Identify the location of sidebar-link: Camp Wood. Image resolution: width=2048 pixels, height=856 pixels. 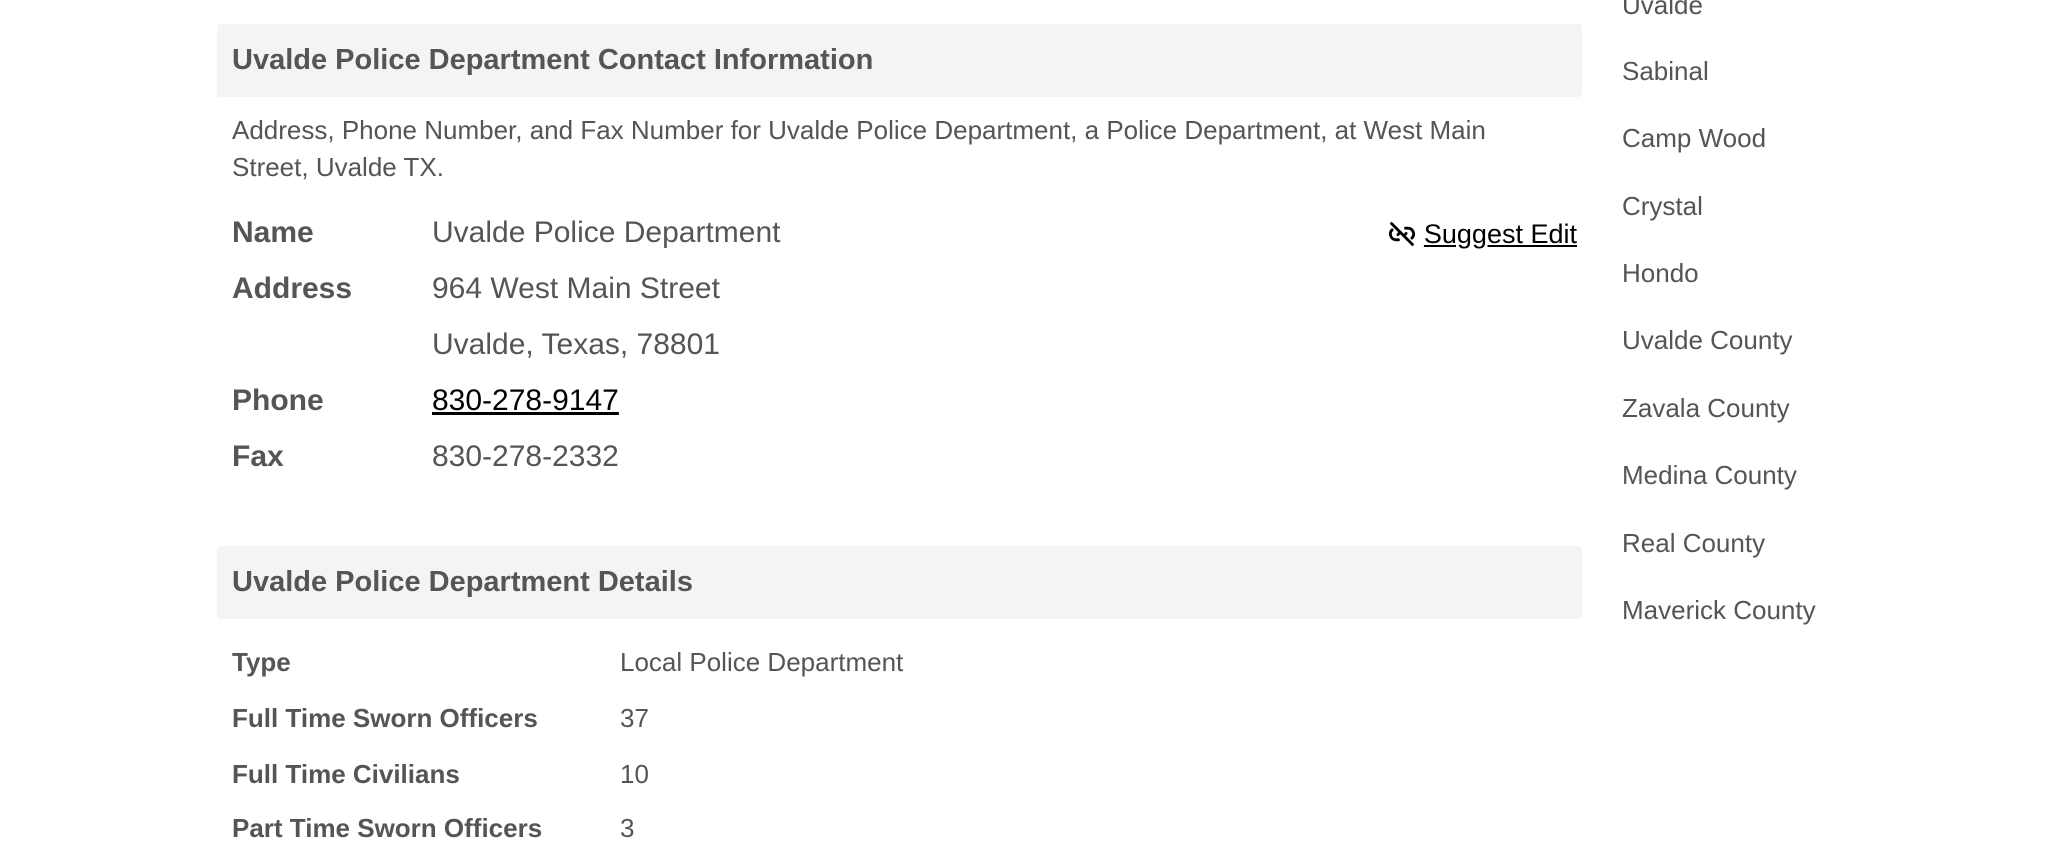
(1694, 138).